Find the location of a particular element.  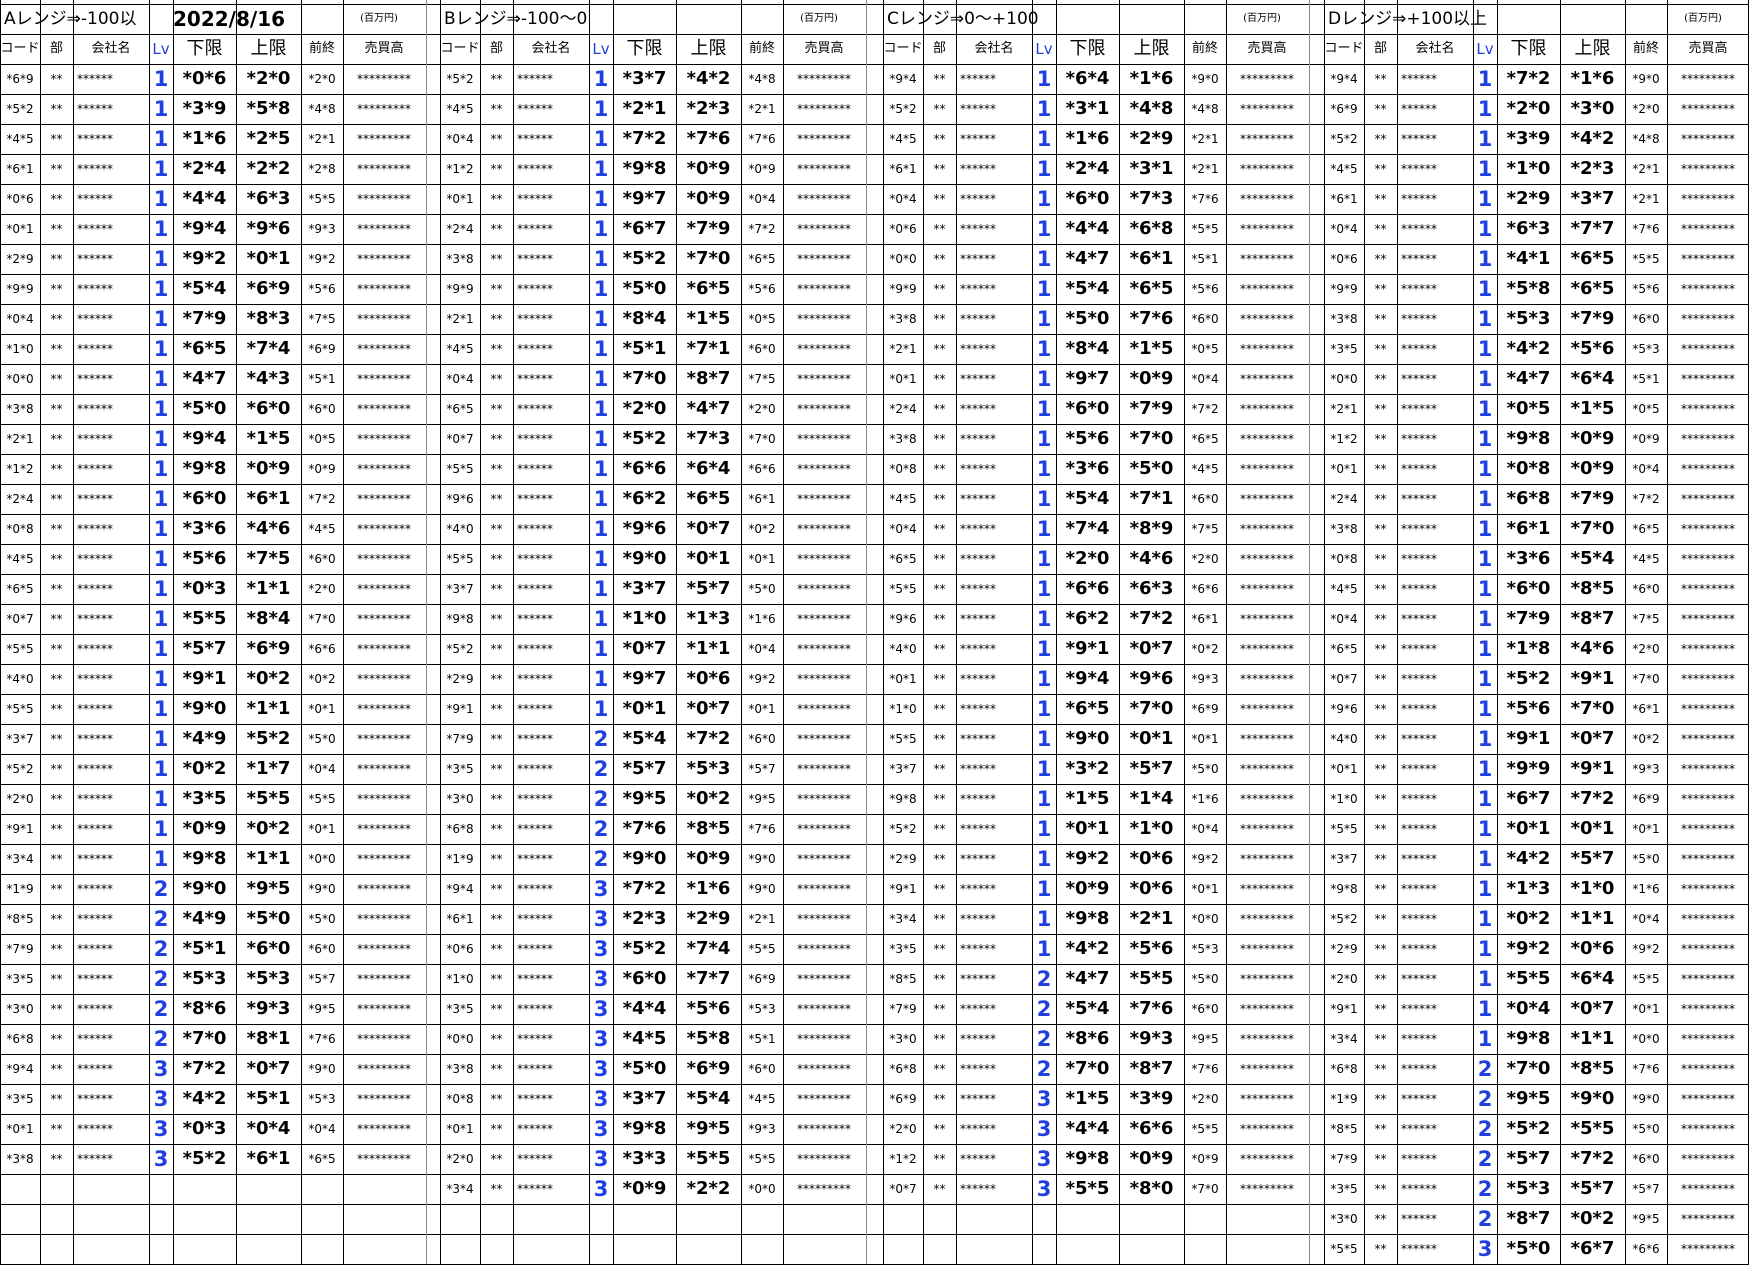

cell-lower: *3*6 is located at coordinates (1528, 559).